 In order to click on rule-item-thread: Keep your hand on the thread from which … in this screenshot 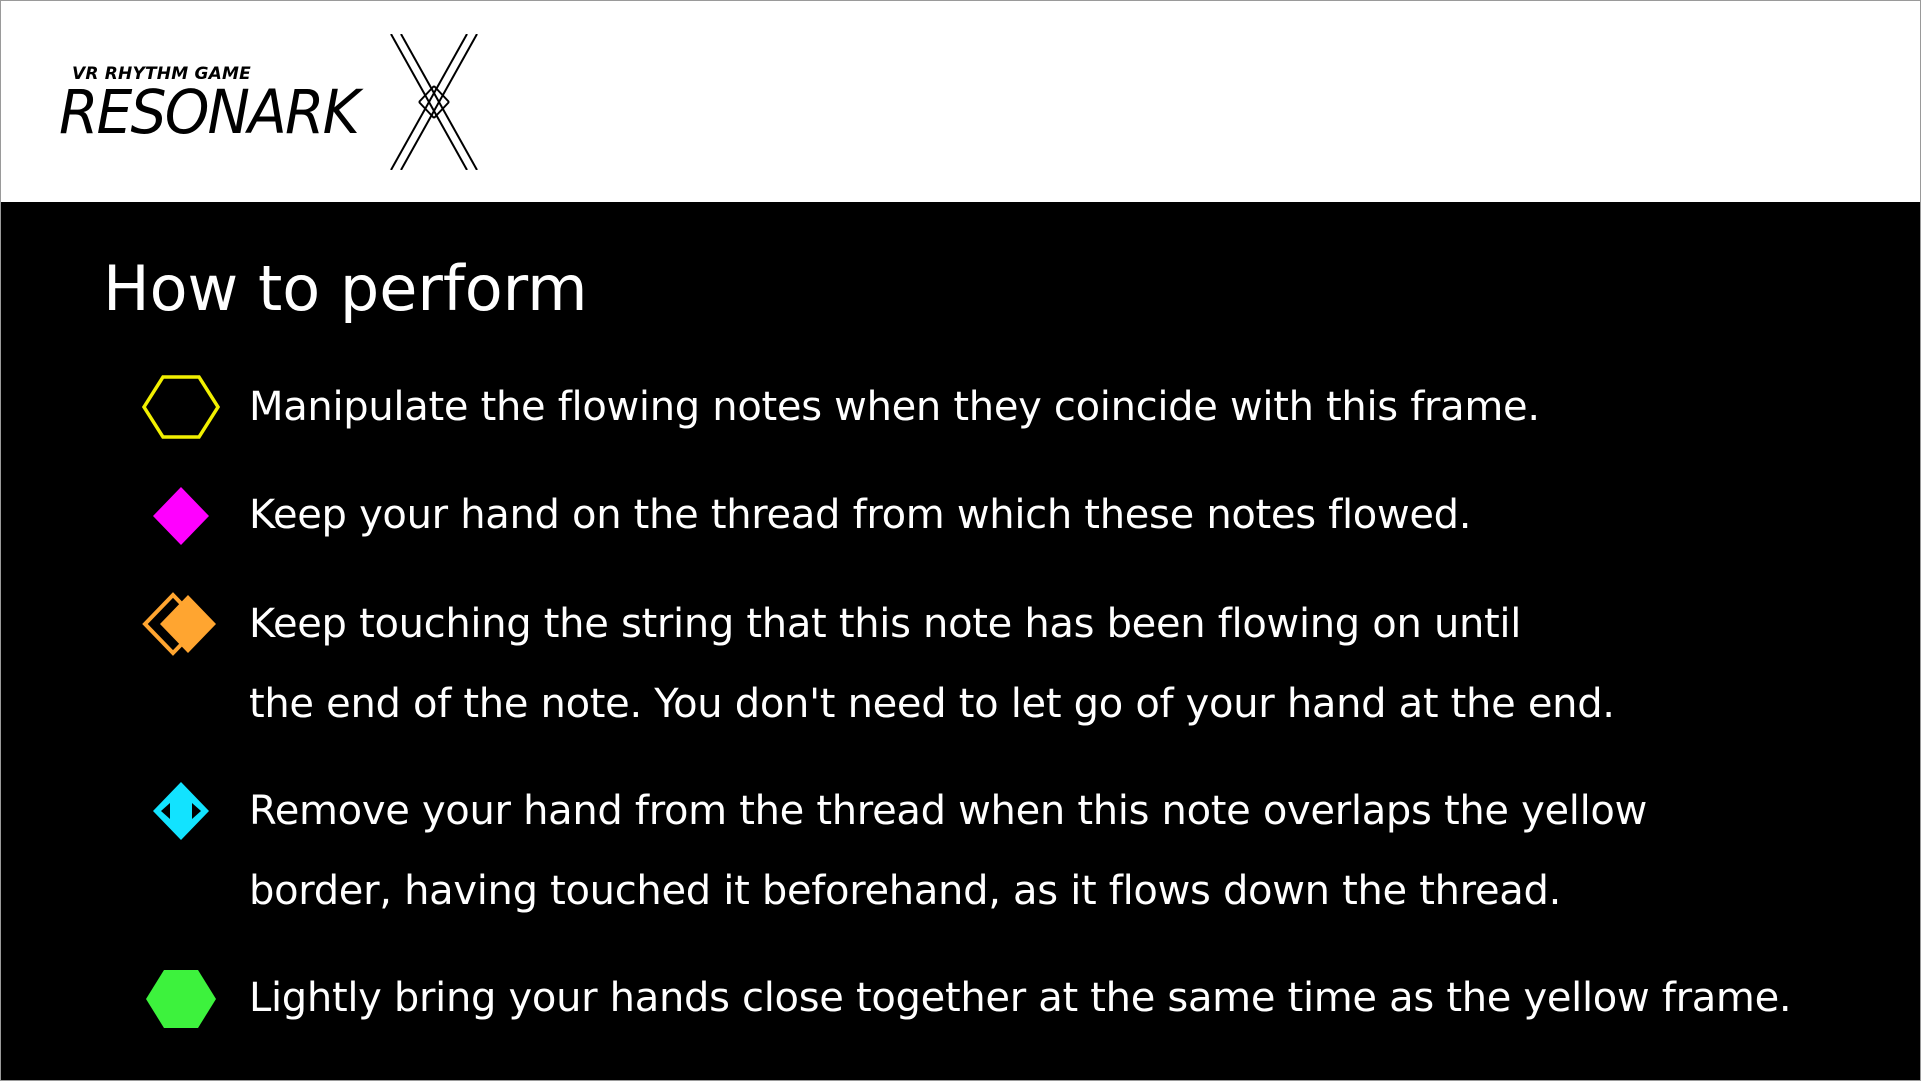, I will do `click(860, 515)`.